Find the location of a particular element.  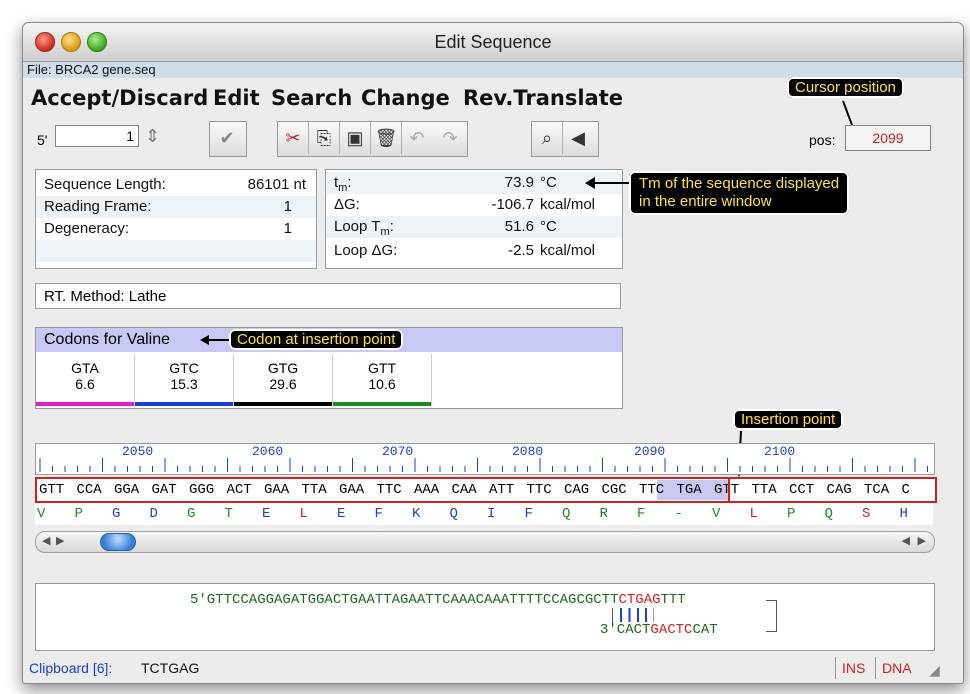

ruler-label: 2080 is located at coordinates (528, 451).